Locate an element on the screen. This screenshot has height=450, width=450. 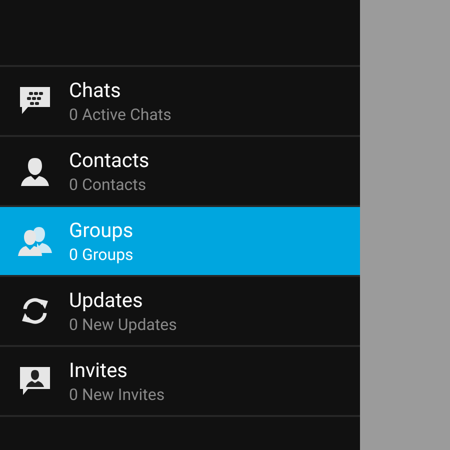
menu-item: Invites 0 New Invites is located at coordinates (180, 381).